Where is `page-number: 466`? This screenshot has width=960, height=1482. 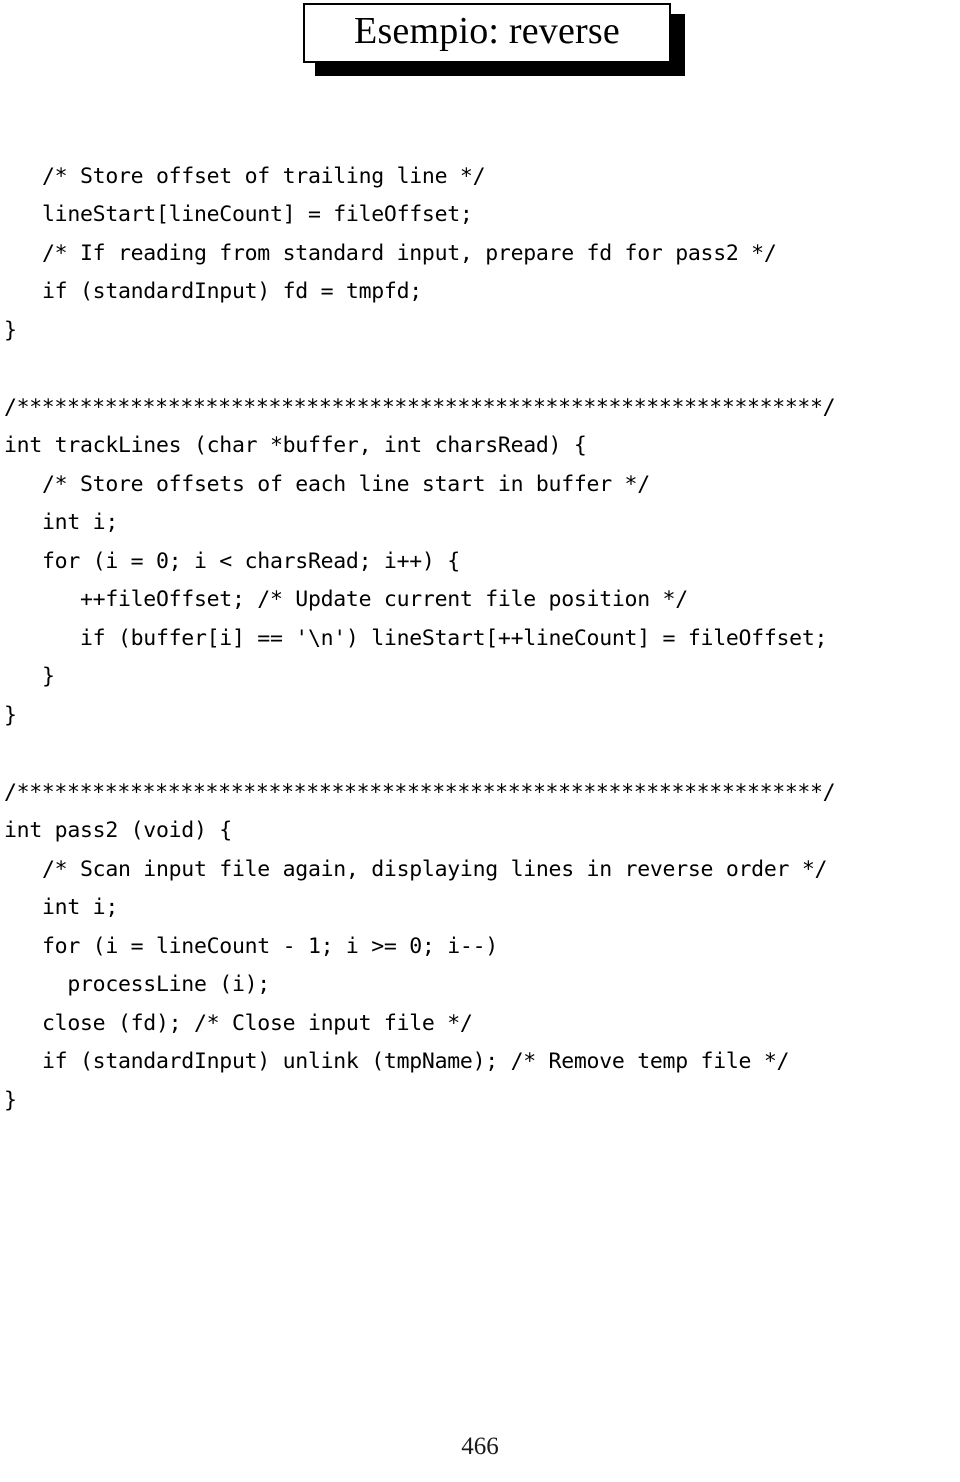 page-number: 466 is located at coordinates (480, 1446).